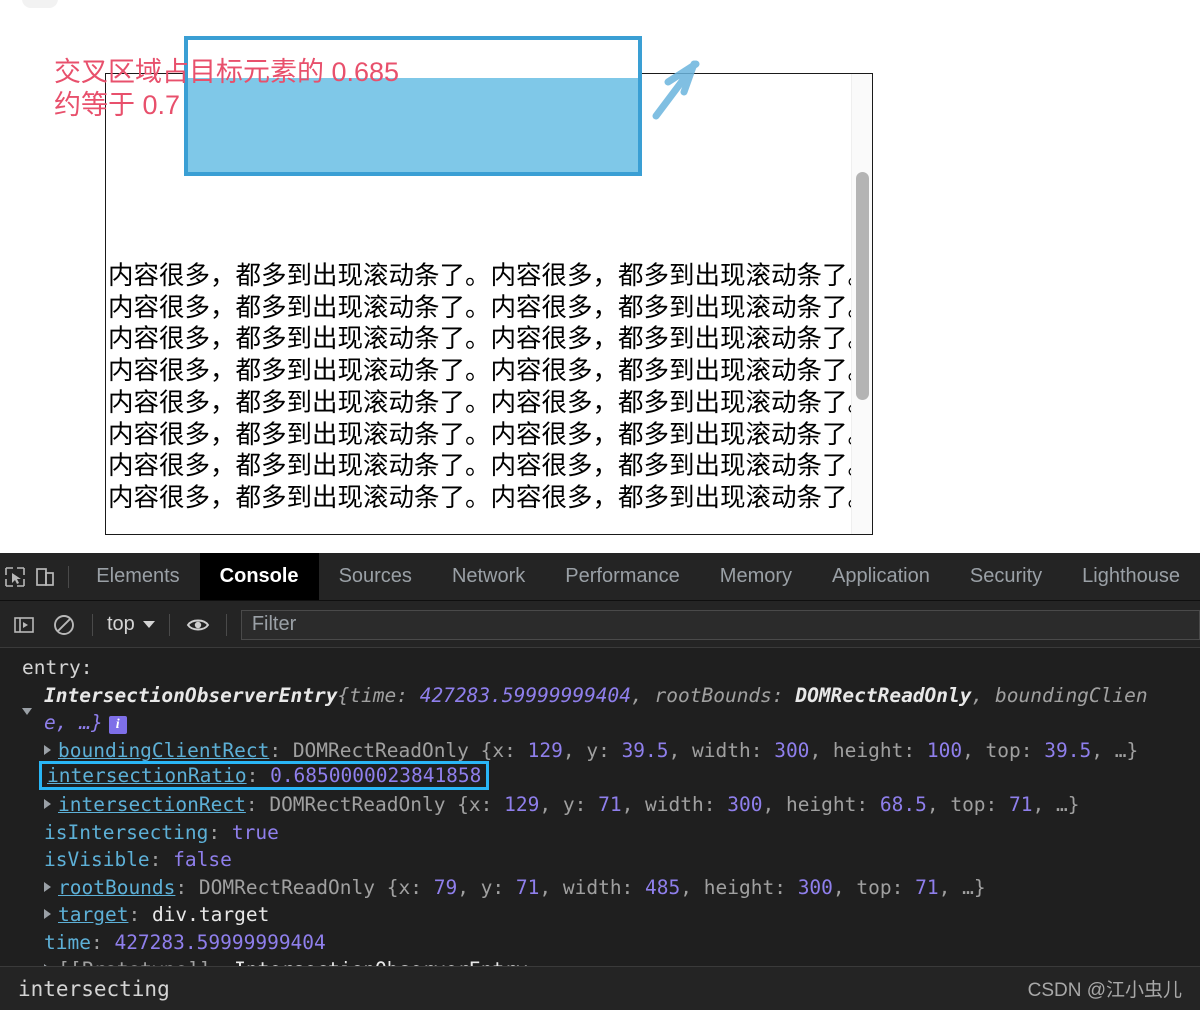 This screenshot has width=1200, height=1010. What do you see at coordinates (117, 887) in the screenshot?
I see `prop-name: rootBounds` at bounding box center [117, 887].